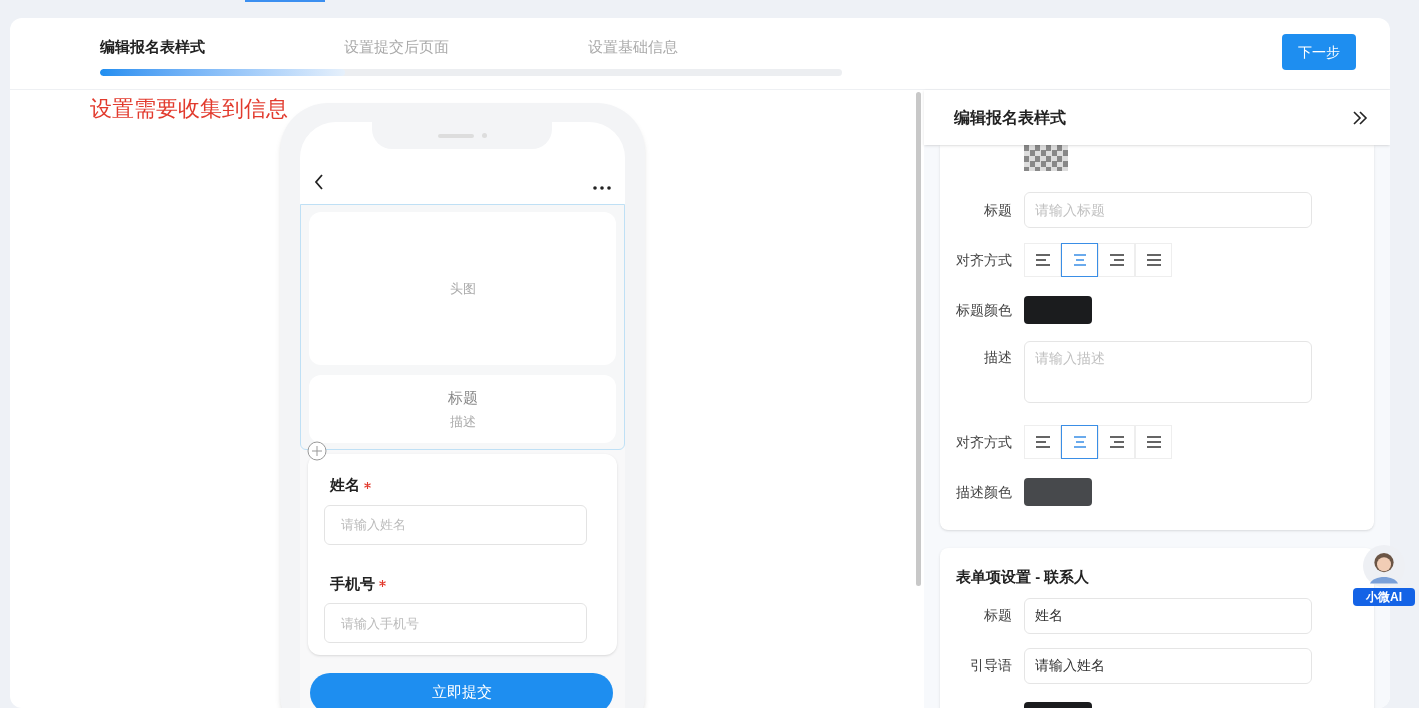 This screenshot has width=1419, height=708. What do you see at coordinates (455, 623) in the screenshot?
I see `input-field: 请输入手机号` at bounding box center [455, 623].